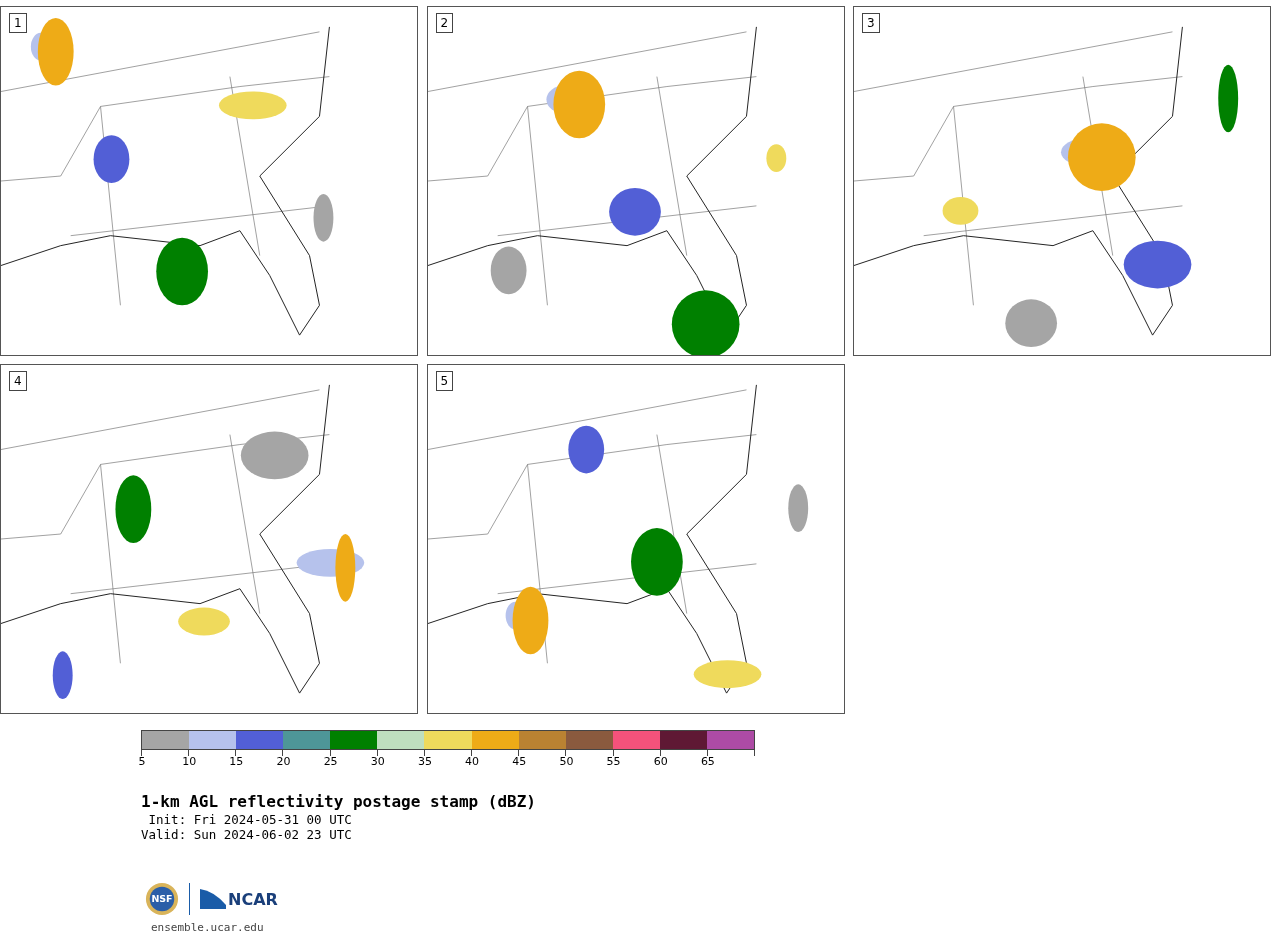  Describe the element at coordinates (339, 802) in the screenshot. I see `chart-title: 1-km AGL reflectivity postage stamp (dBZ)` at that location.